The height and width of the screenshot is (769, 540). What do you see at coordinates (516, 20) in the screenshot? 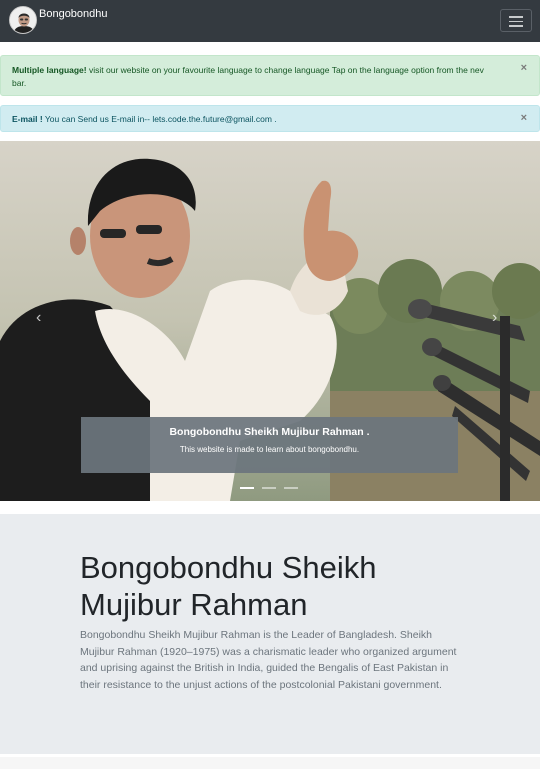
I see `navbar-toggler-button` at bounding box center [516, 20].